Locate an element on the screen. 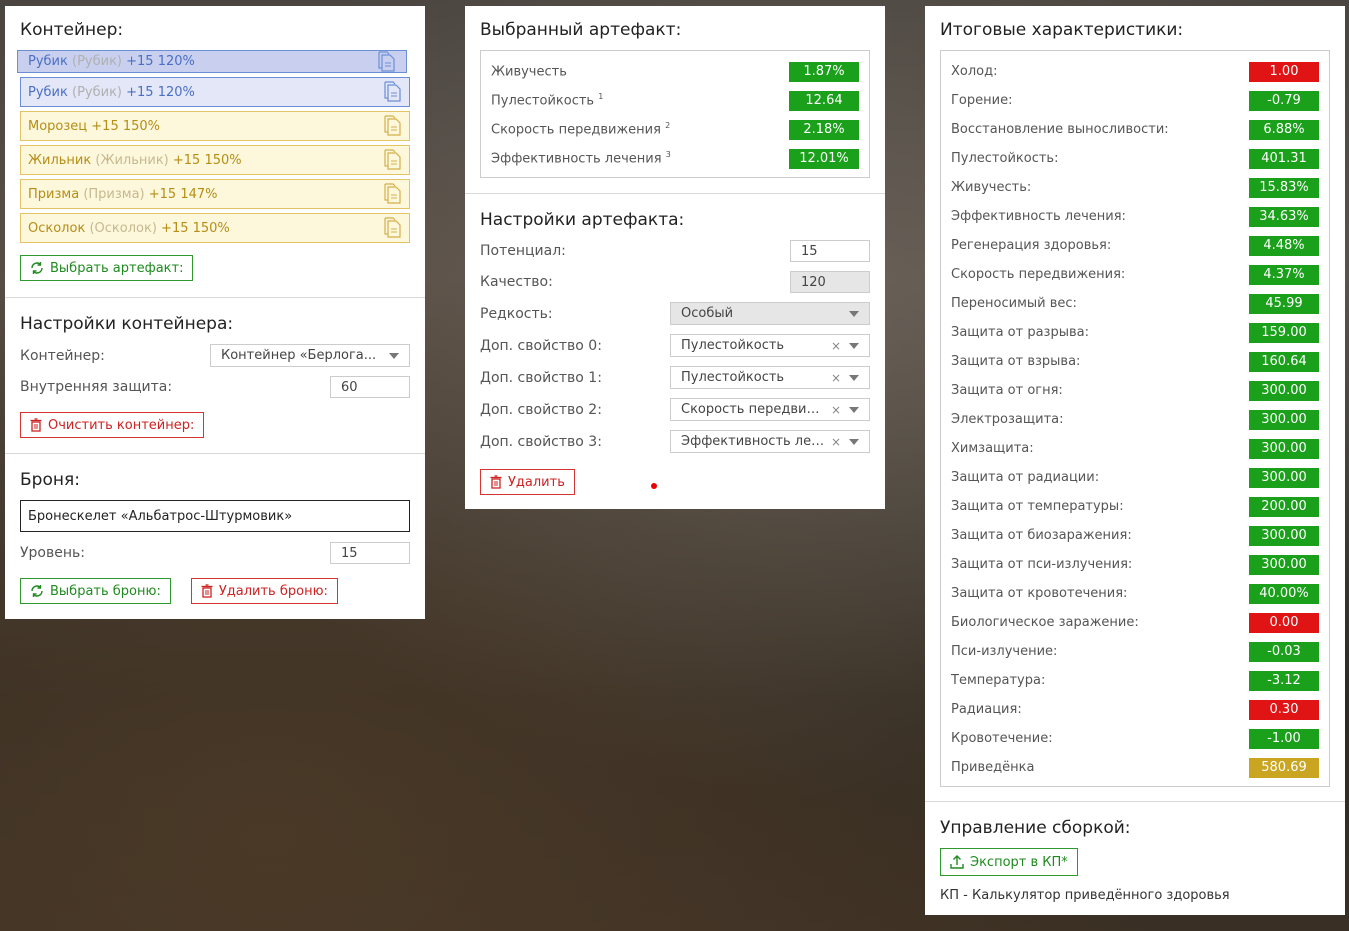  total-row: Приведёнка 580.69 is located at coordinates (1135, 767).